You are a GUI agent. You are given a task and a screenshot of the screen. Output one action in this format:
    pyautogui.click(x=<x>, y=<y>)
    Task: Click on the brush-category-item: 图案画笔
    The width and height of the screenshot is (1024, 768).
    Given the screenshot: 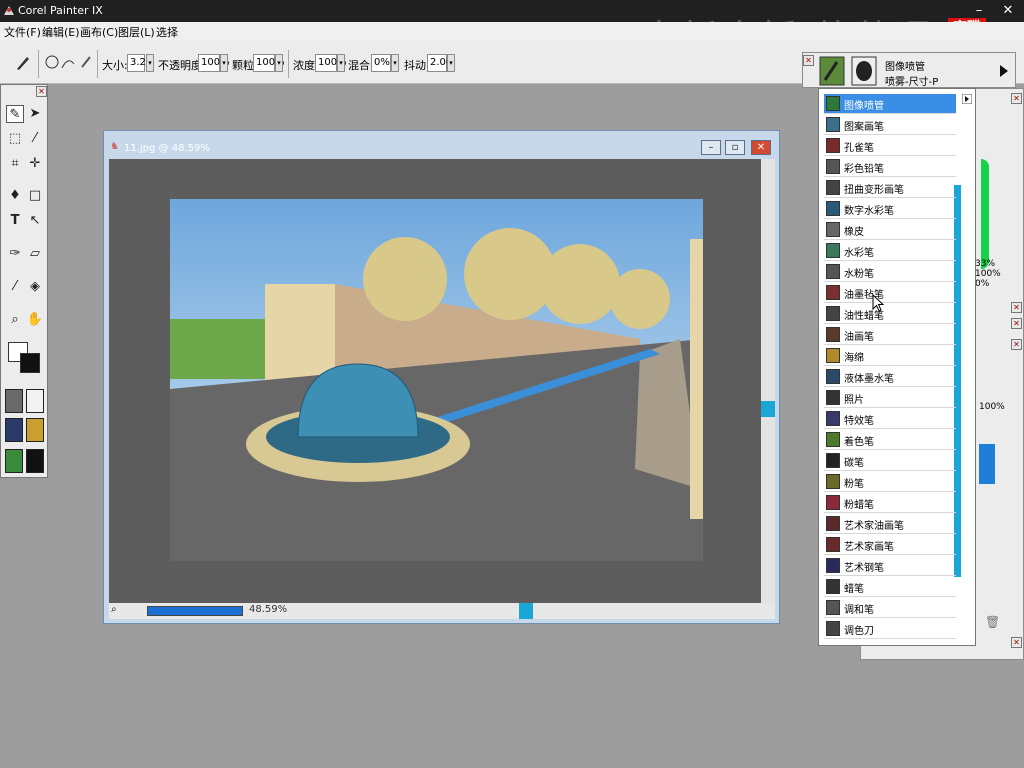 What is the action you would take?
    pyautogui.click(x=890, y=125)
    